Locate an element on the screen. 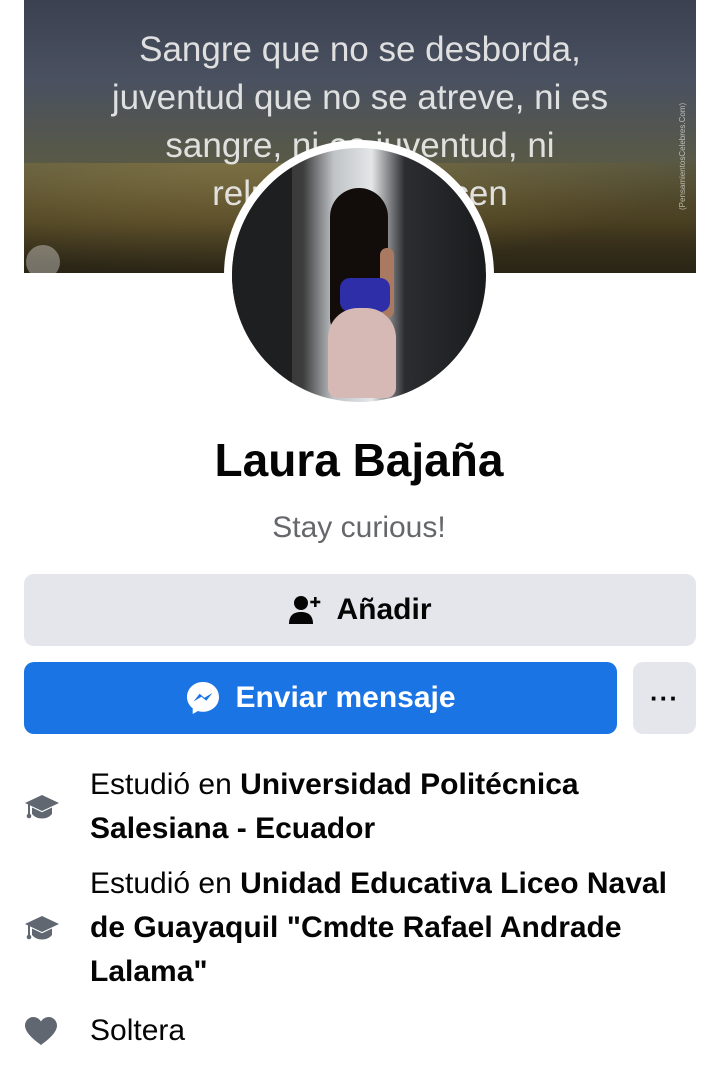 This screenshot has height=1071, width=718. avatar is located at coordinates (359, 275).